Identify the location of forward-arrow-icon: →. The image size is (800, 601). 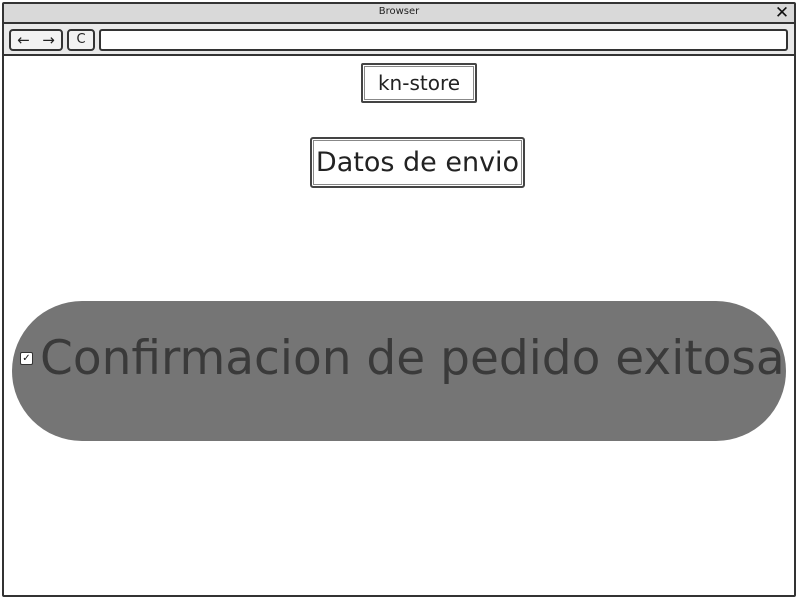
(48, 40).